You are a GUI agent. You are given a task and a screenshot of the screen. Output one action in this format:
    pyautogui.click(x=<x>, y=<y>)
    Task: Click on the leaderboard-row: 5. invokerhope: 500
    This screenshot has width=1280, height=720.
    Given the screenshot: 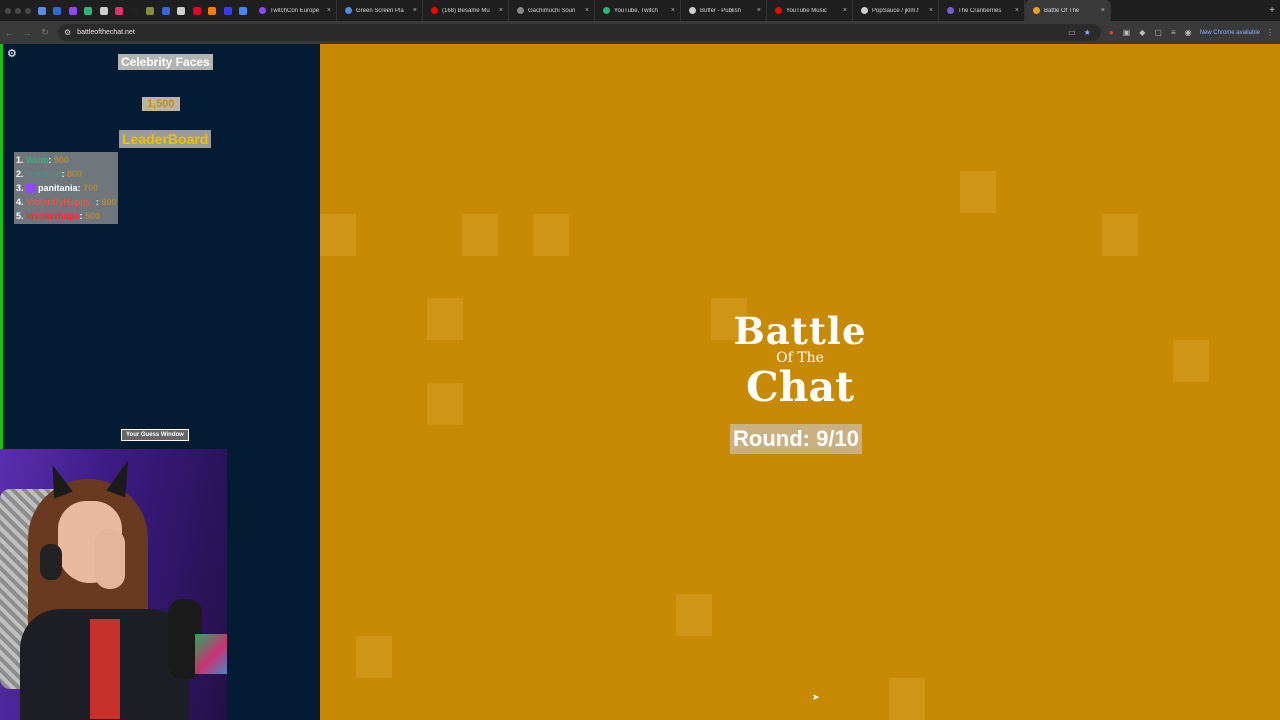 What is the action you would take?
    pyautogui.click(x=58, y=216)
    